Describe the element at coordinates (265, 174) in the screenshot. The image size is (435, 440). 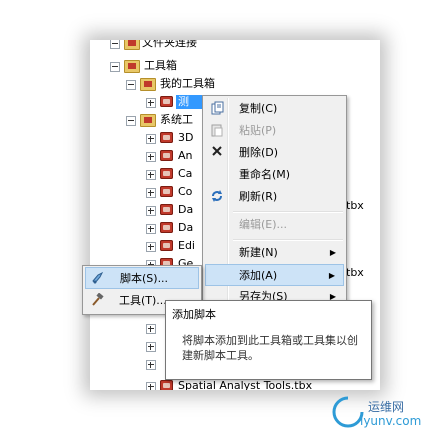
I see `menu-item-label: 重命名(M)` at that location.